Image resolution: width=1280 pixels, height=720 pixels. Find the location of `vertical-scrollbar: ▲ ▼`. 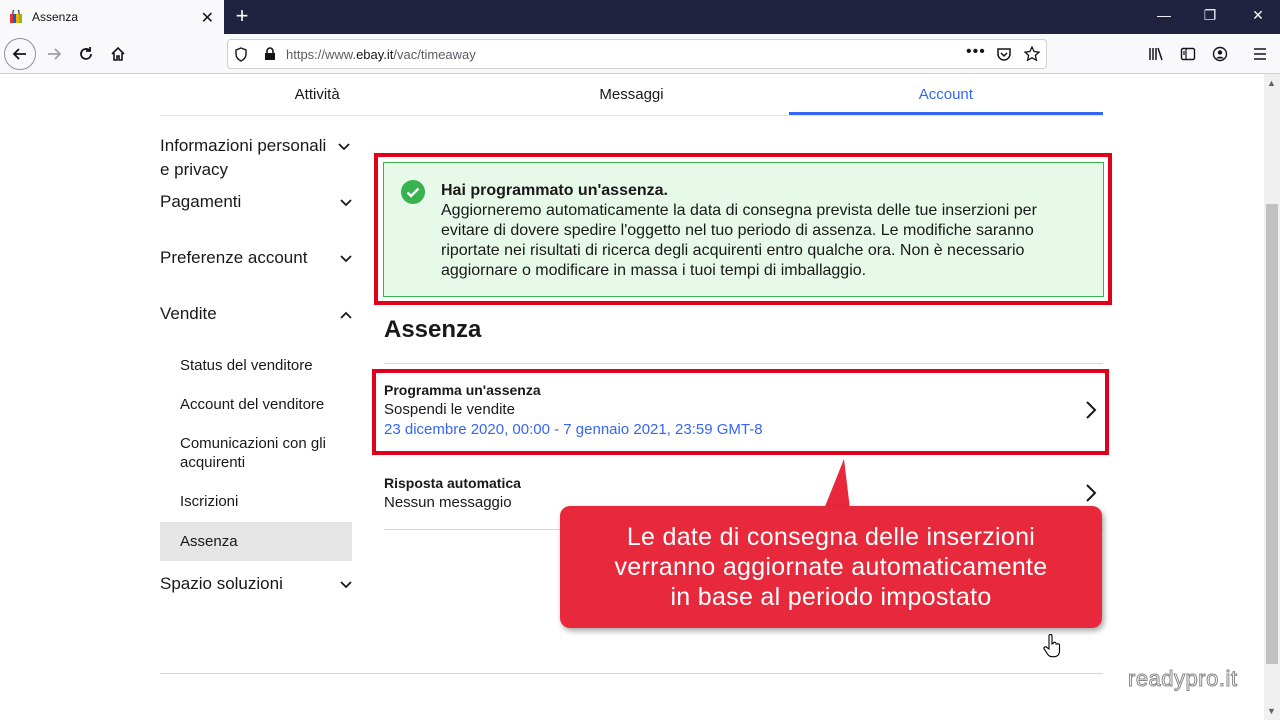

vertical-scrollbar: ▲ ▼ is located at coordinates (1272, 397).